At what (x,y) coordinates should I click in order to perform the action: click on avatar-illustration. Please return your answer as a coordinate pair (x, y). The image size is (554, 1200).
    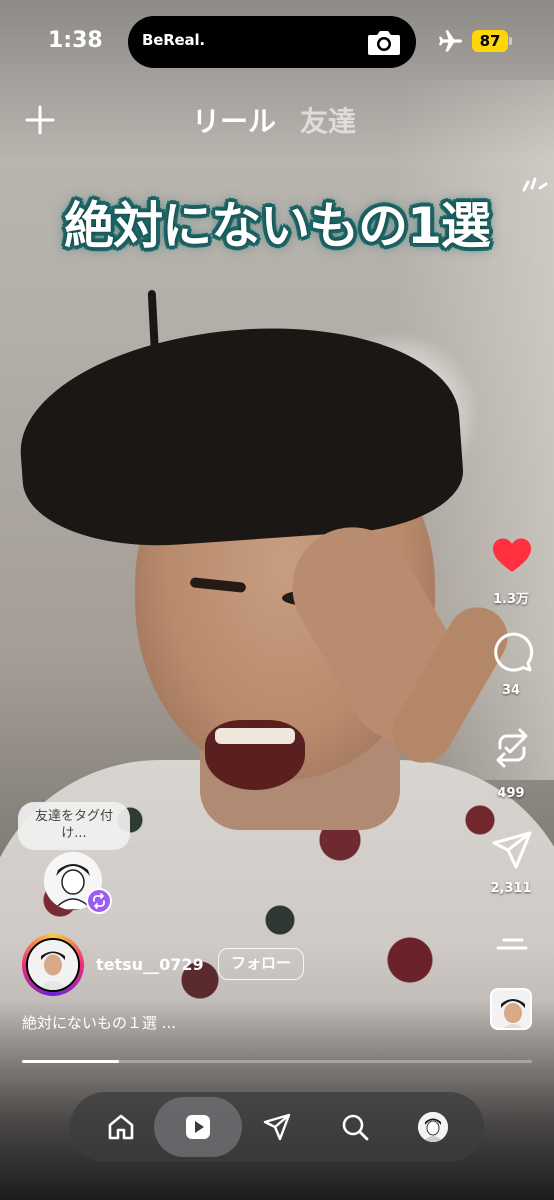
    Looking at the image, I should click on (53, 965).